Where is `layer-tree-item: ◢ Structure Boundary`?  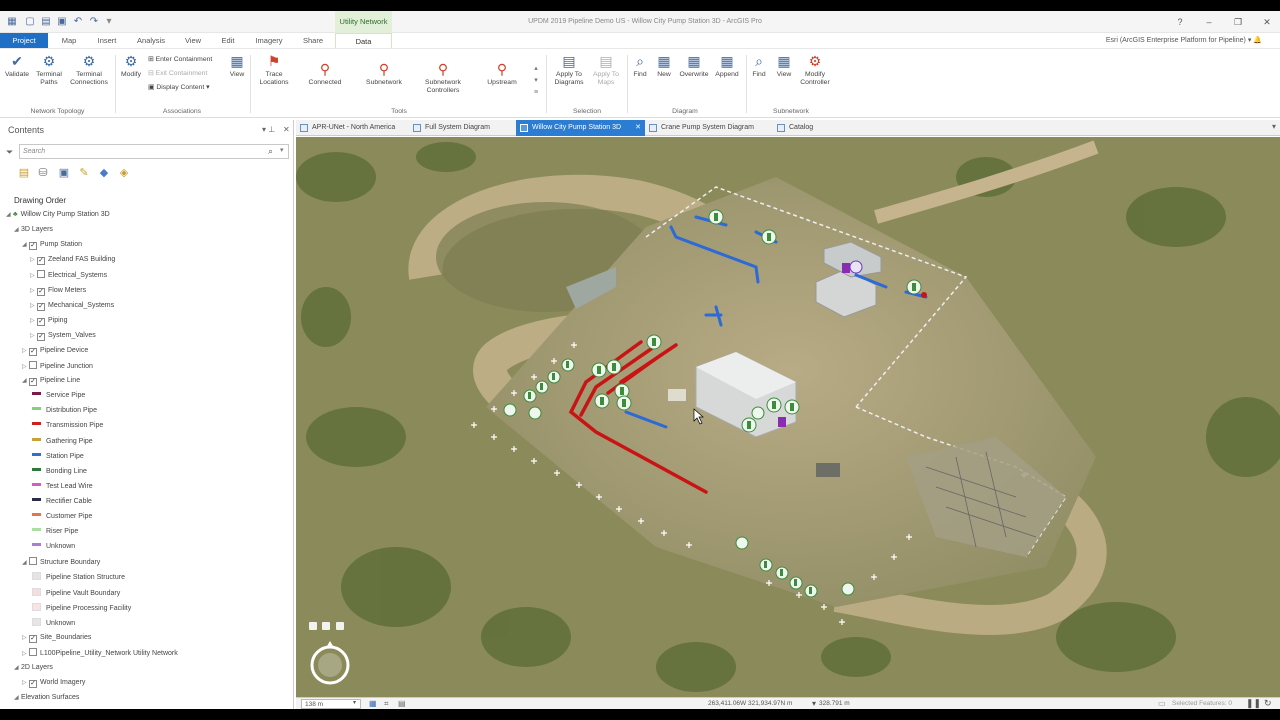
layer-tree-item: ◢ Structure Boundary is located at coordinates (61, 562).